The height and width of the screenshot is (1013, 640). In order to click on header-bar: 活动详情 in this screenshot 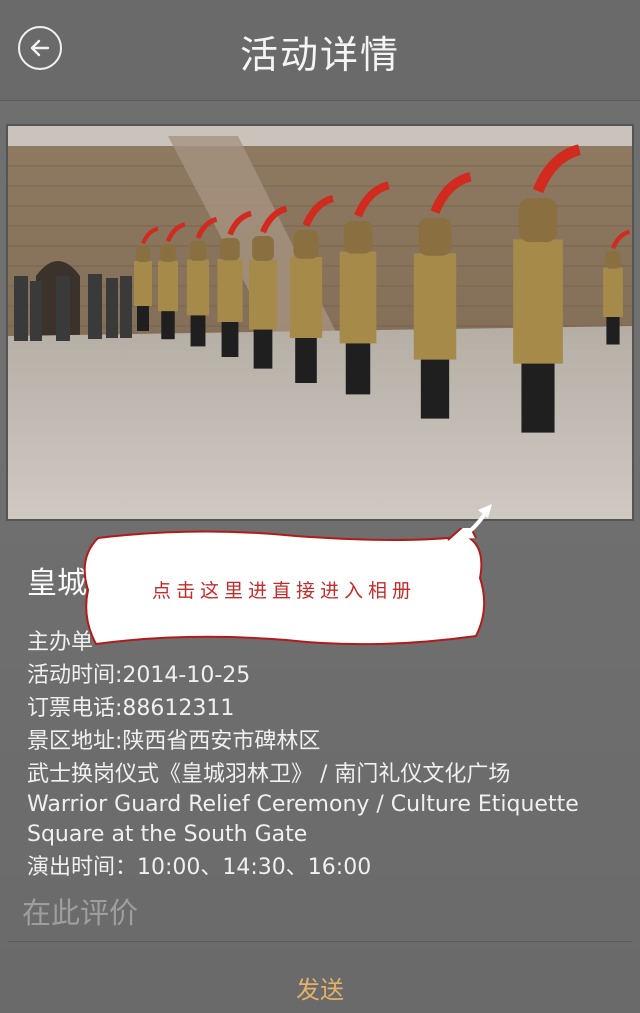, I will do `click(320, 50)`.